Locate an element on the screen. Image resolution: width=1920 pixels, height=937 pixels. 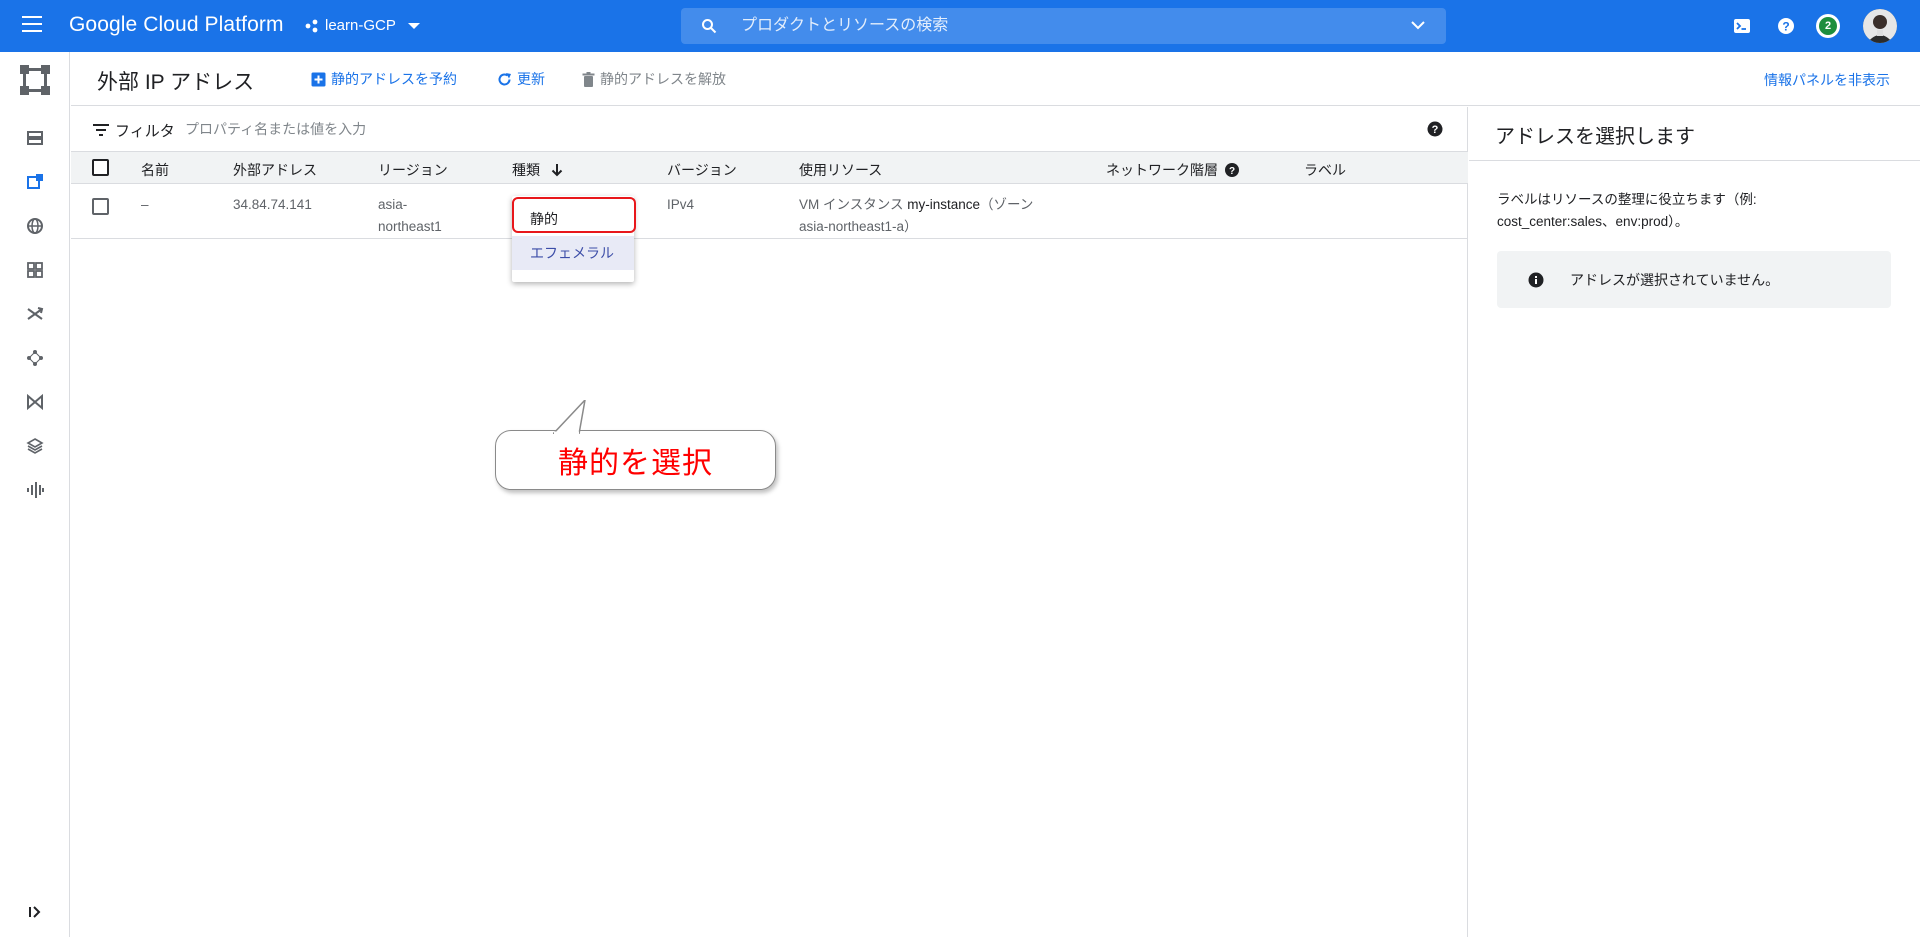
info-icon is located at coordinates (1536, 280).